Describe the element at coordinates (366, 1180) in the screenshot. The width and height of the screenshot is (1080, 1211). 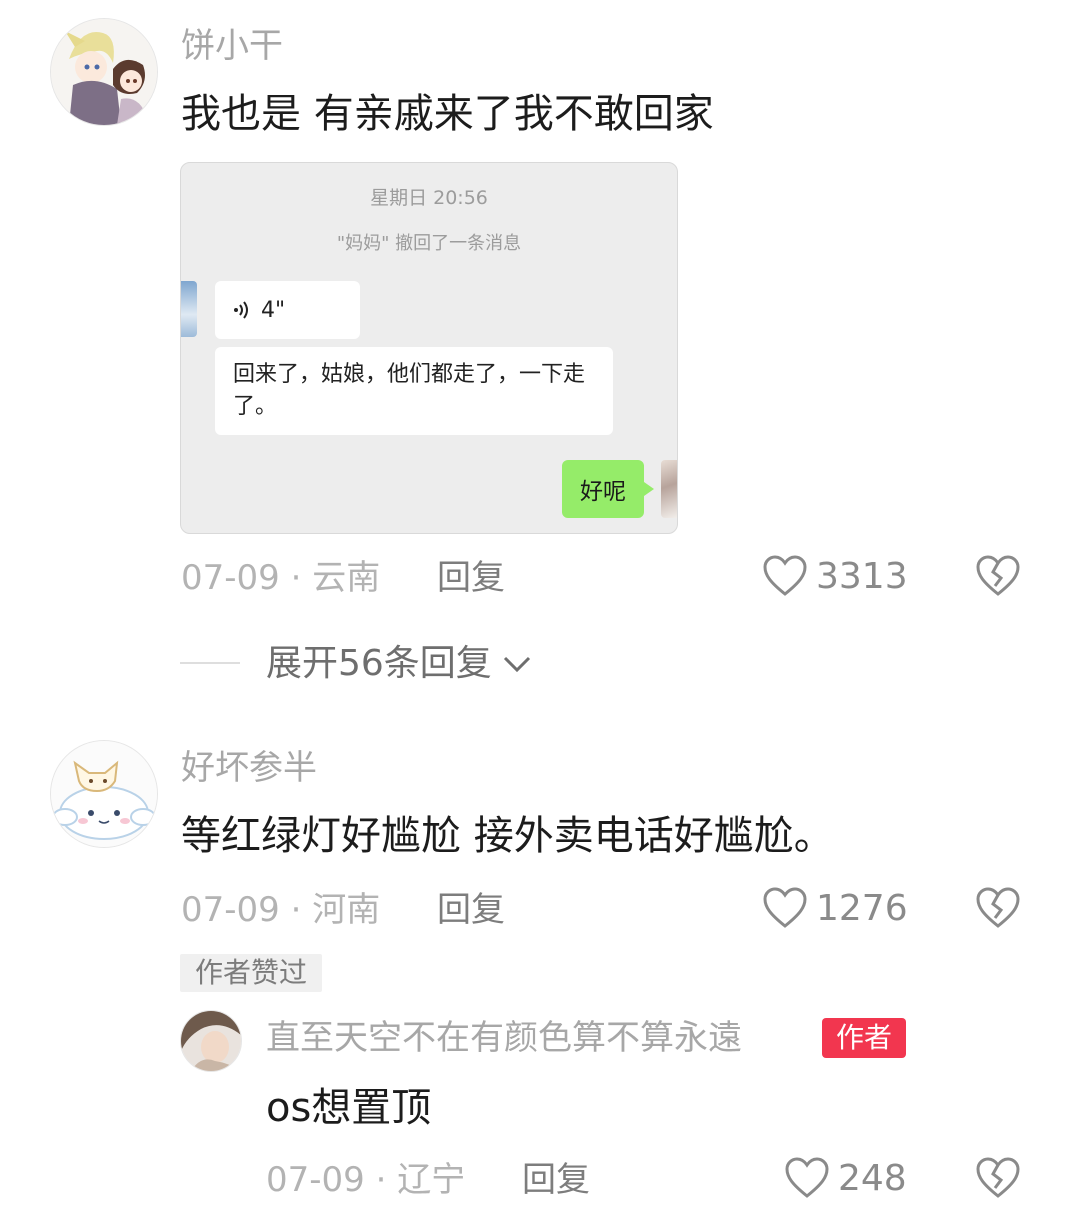
I see `reply-date-location: 07-09 · 辽宁` at that location.